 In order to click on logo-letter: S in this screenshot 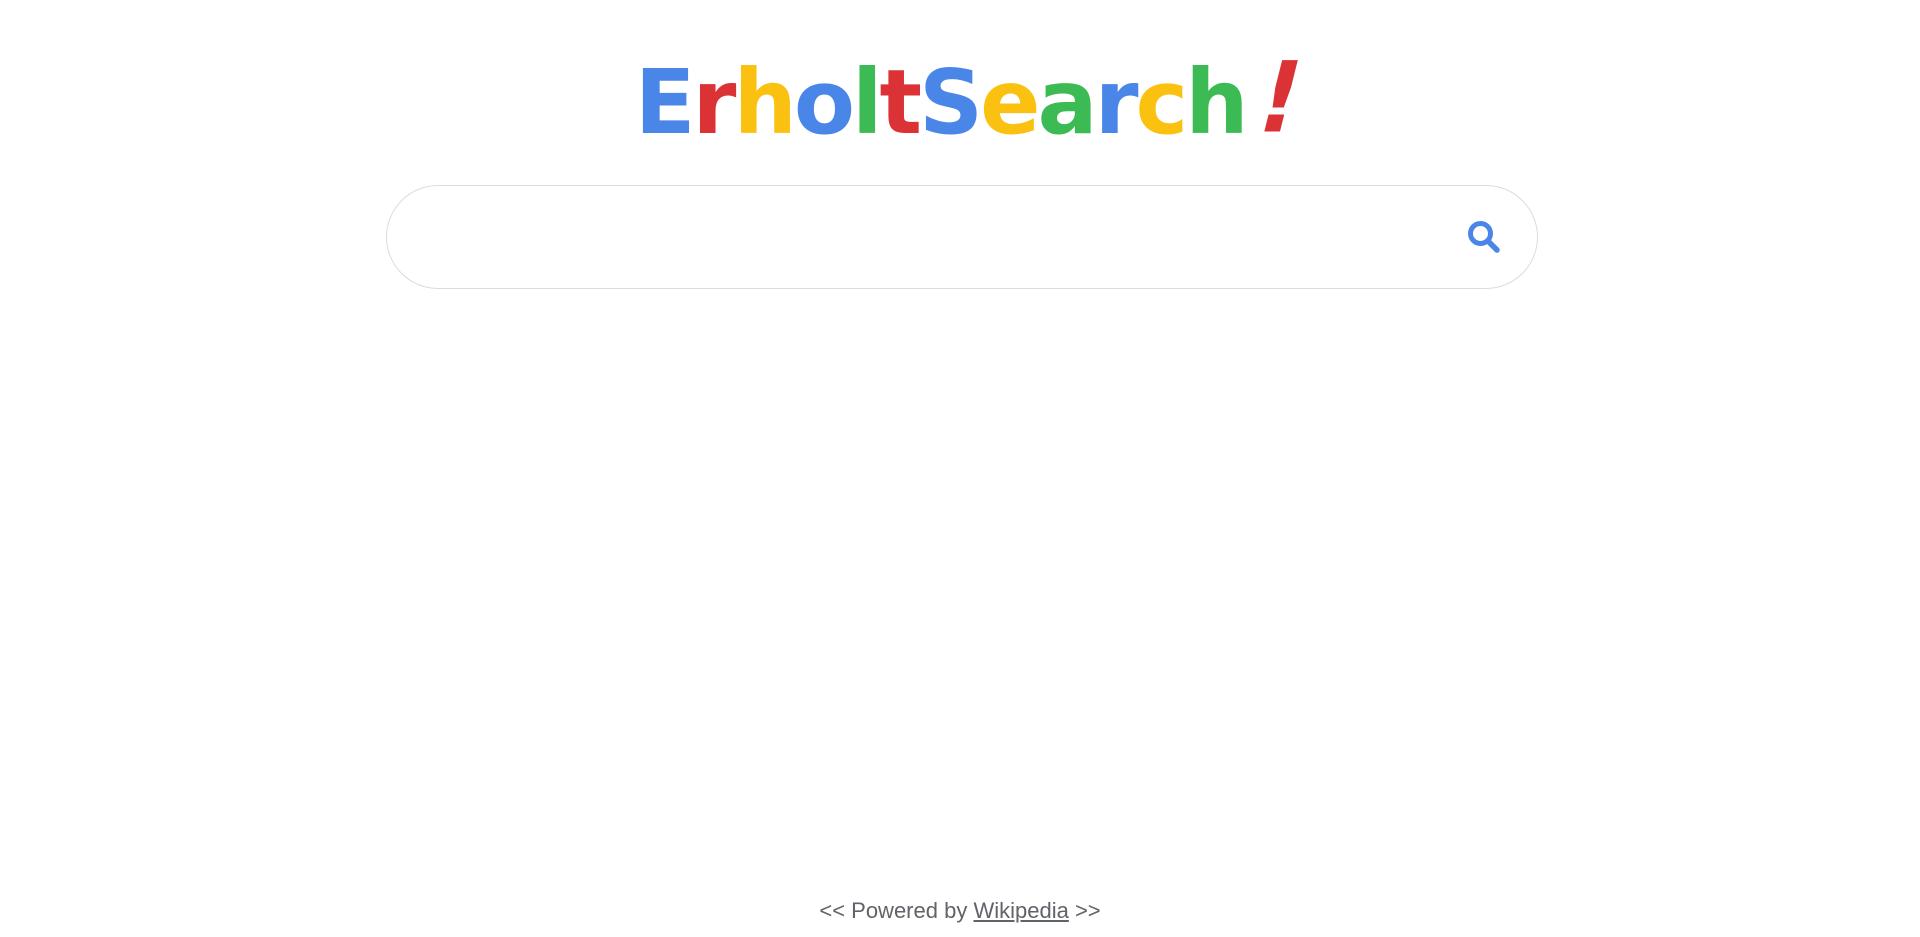, I will do `click(951, 102)`.